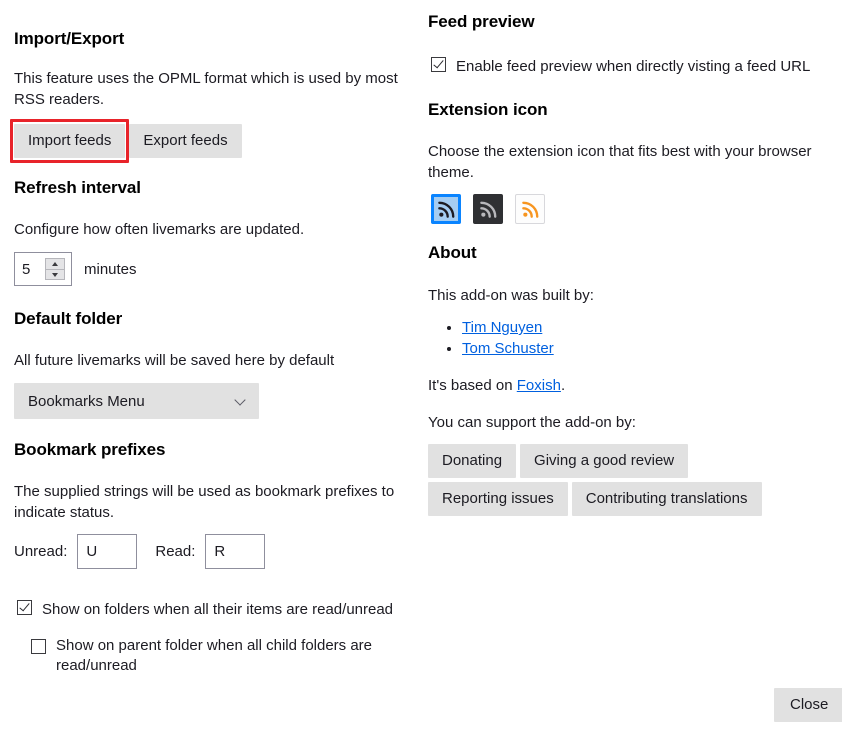 This screenshot has width=842, height=732. I want to click on refresh-interval-spin-buttons, so click(56, 269).